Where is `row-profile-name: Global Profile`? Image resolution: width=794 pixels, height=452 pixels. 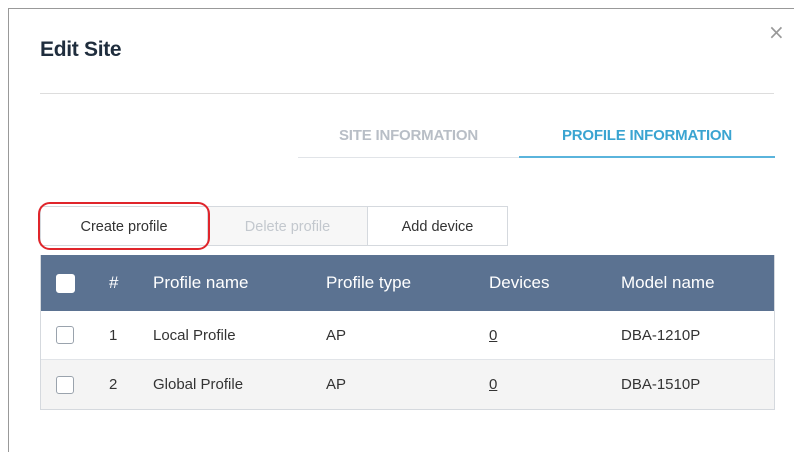
row-profile-name: Global Profile is located at coordinates (198, 384).